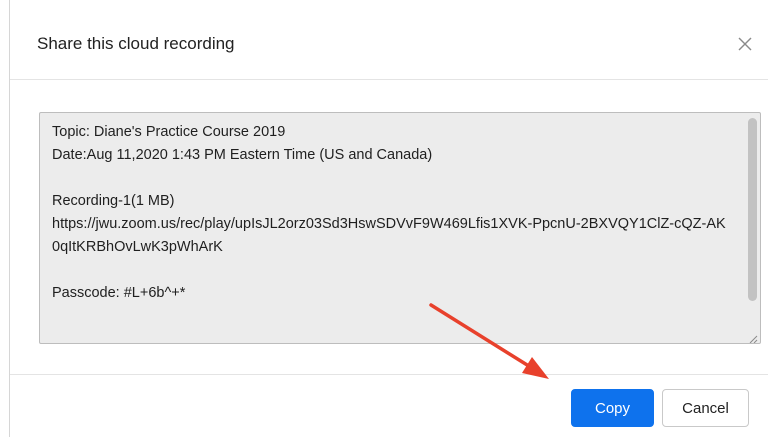  Describe the element at coordinates (752, 209) in the screenshot. I see `scrollbar-thumb` at that location.